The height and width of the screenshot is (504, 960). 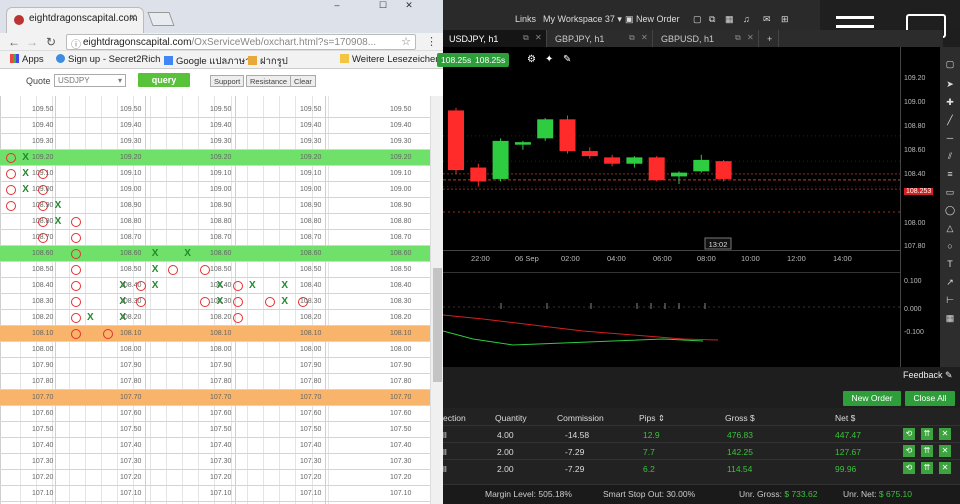 What do you see at coordinates (950, 300) in the screenshot?
I see `ruler-icon: ⊢` at bounding box center [950, 300].